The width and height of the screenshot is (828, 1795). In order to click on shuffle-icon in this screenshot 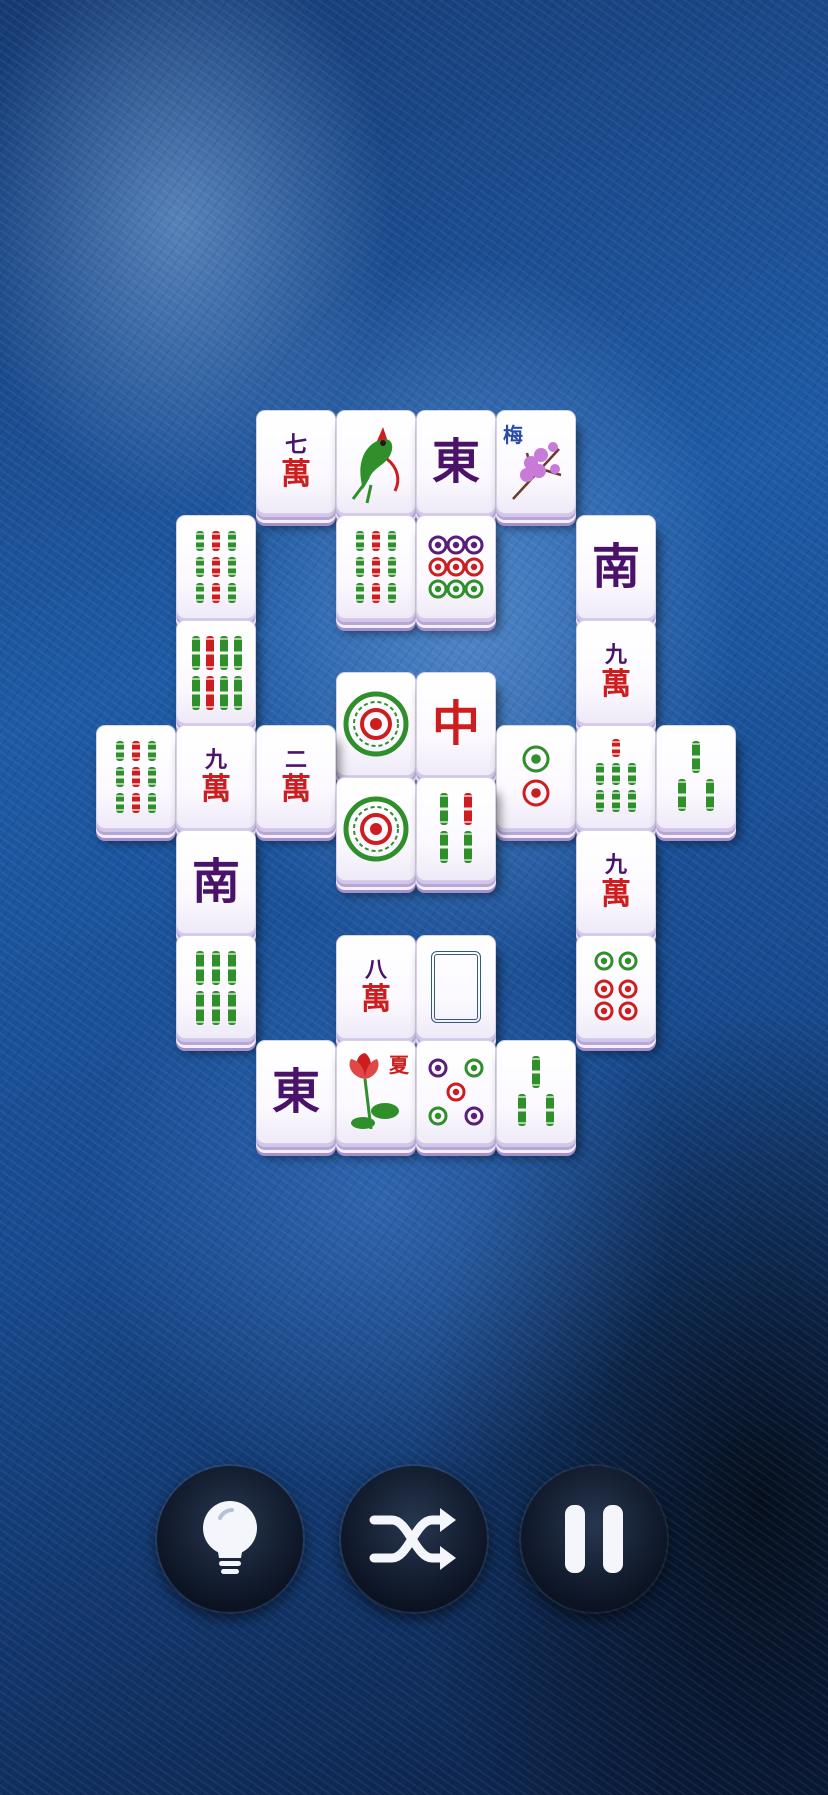, I will do `click(412, 1539)`.